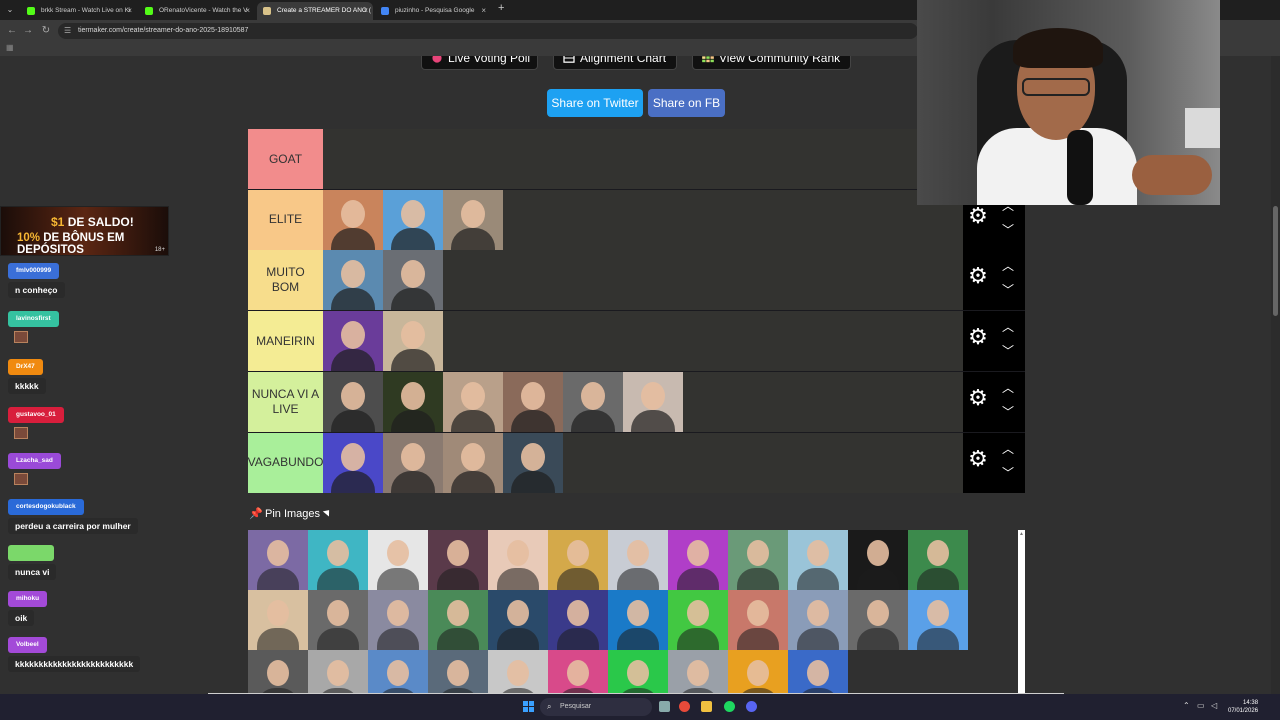 The height and width of the screenshot is (720, 1280). I want to click on page-scrollbar, so click(1275, 375).